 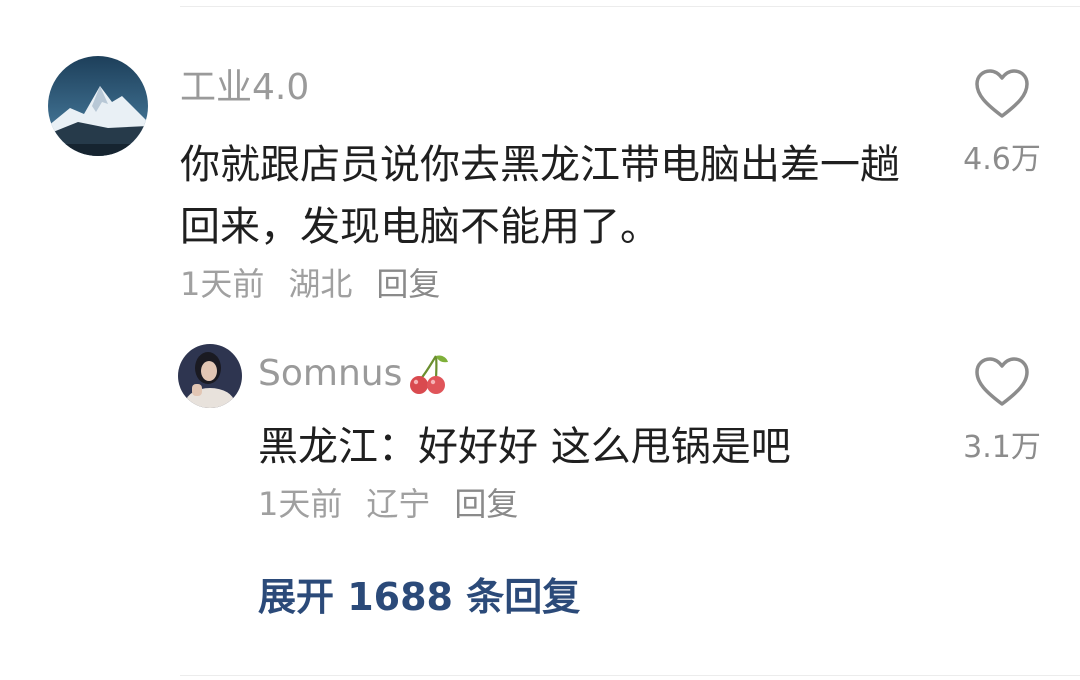 I want to click on cherry-icon, so click(x=429, y=374).